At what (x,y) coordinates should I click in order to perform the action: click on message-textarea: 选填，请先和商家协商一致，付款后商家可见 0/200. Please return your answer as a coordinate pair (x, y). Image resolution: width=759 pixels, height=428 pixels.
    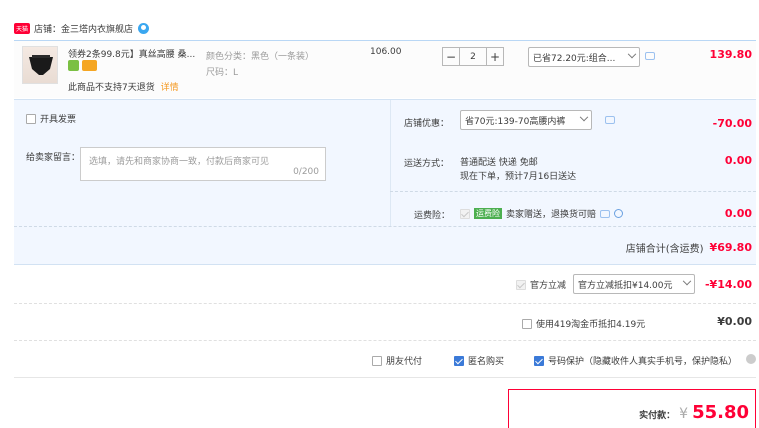
    Looking at the image, I should click on (203, 164).